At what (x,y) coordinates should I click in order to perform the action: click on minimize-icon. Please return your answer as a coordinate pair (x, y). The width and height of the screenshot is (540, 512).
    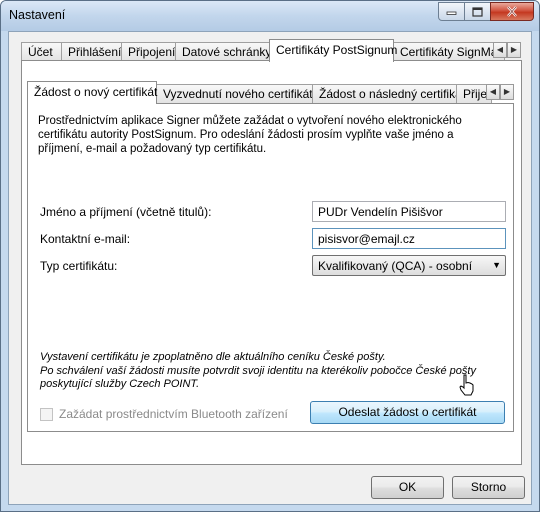
    Looking at the image, I should click on (451, 13).